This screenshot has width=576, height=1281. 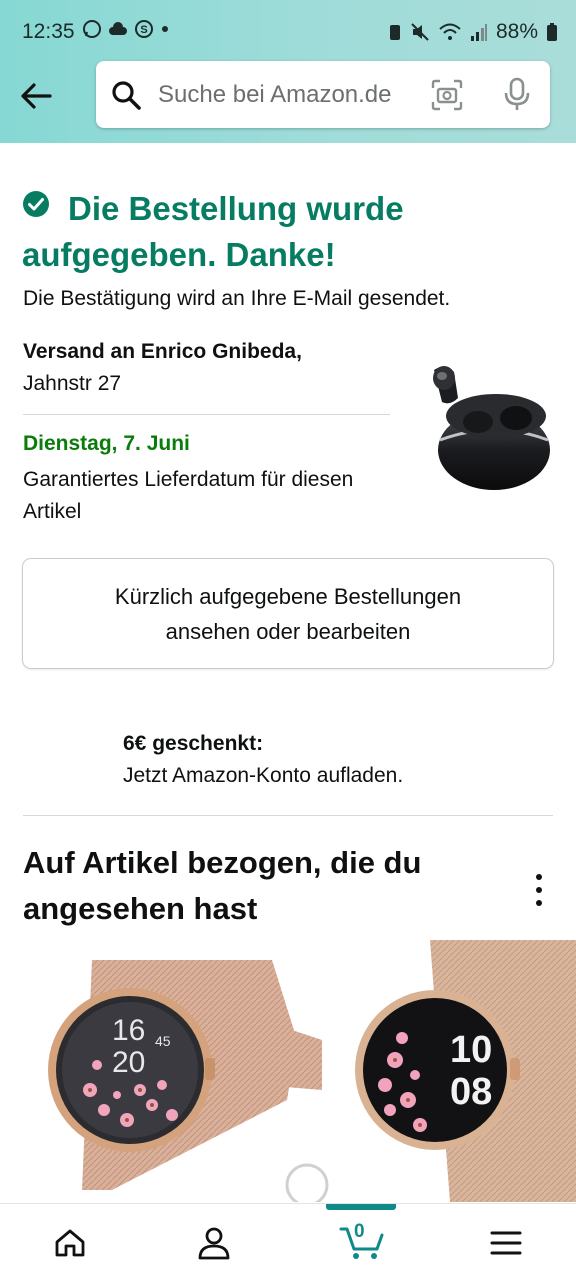 I want to click on more-options-icon, so click(x=539, y=890).